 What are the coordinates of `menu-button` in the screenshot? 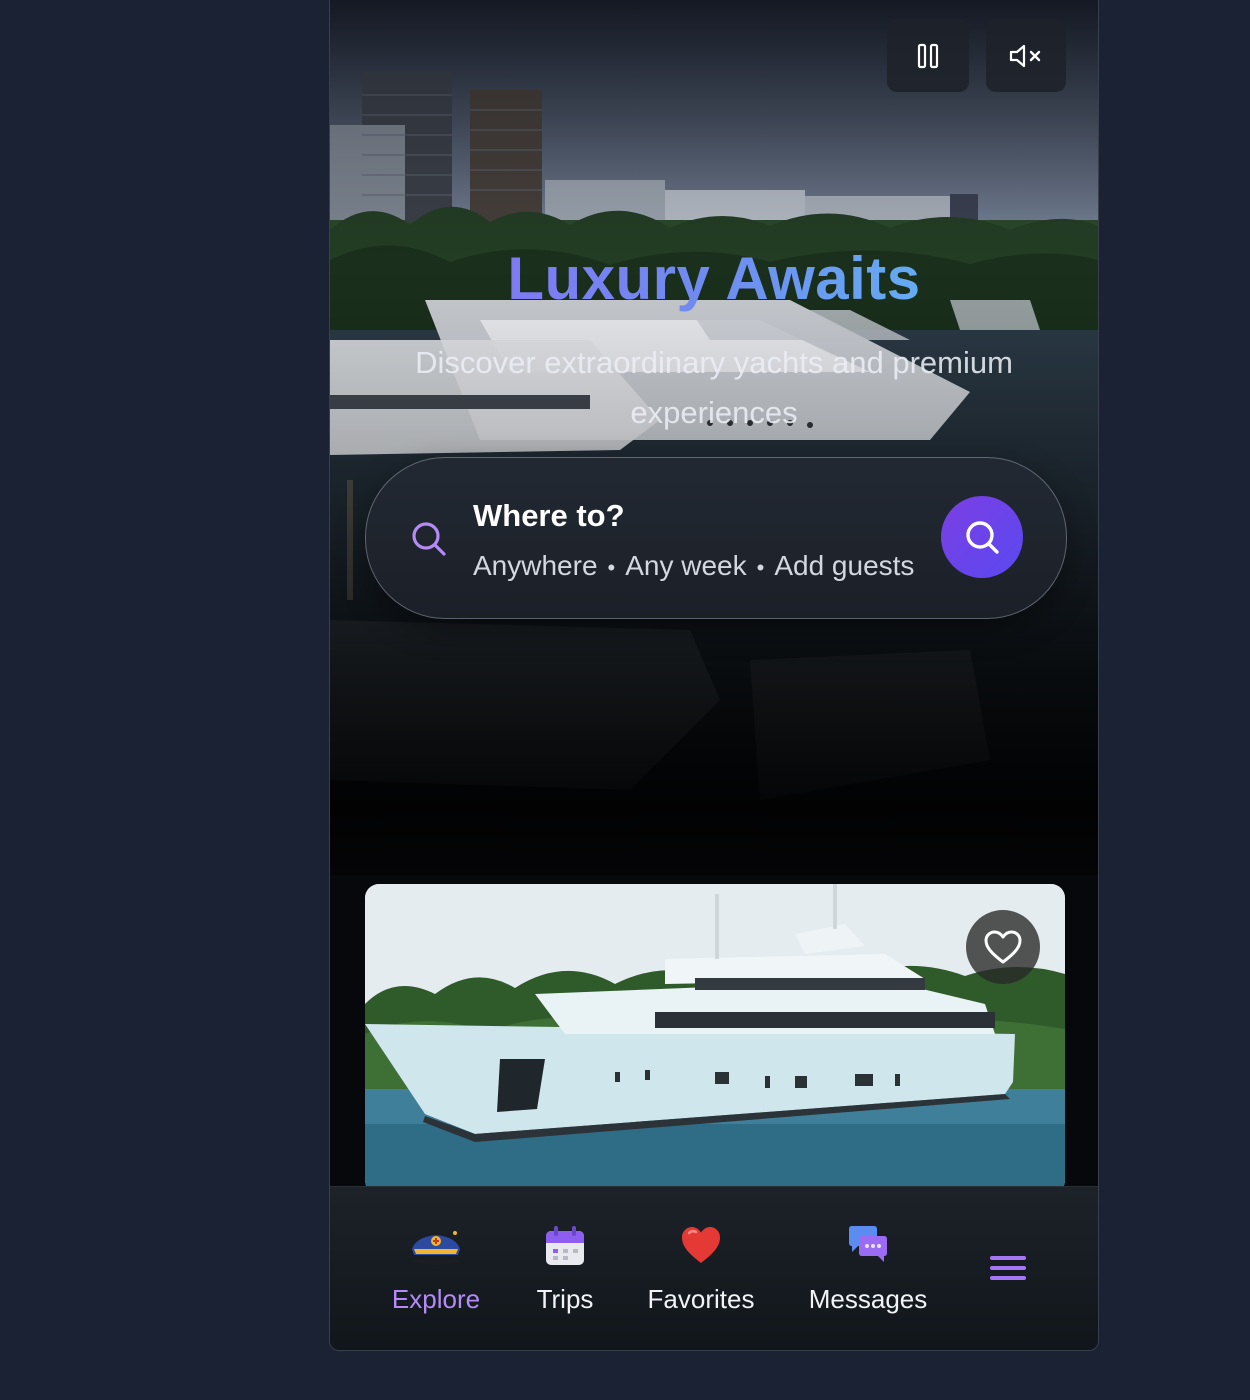 It's located at (1008, 1270).